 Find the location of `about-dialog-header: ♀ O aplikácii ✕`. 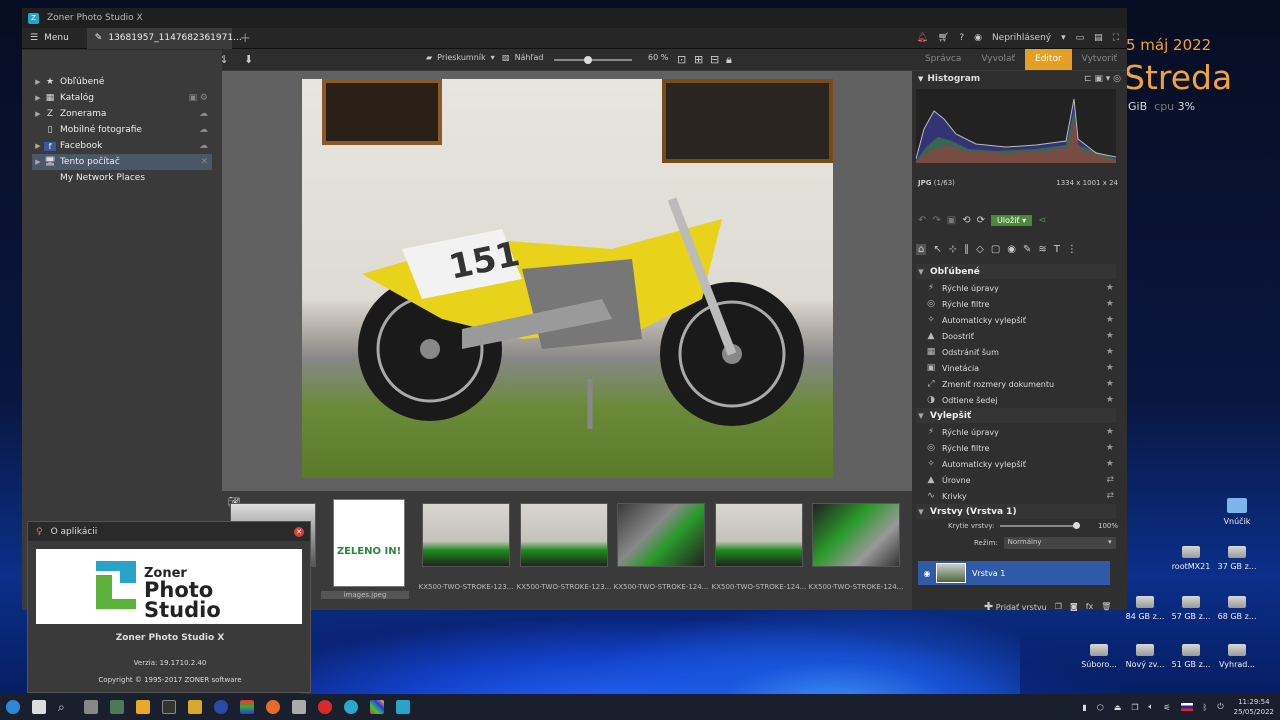

about-dialog-header: ♀ O aplikácii ✕ is located at coordinates (169, 531).